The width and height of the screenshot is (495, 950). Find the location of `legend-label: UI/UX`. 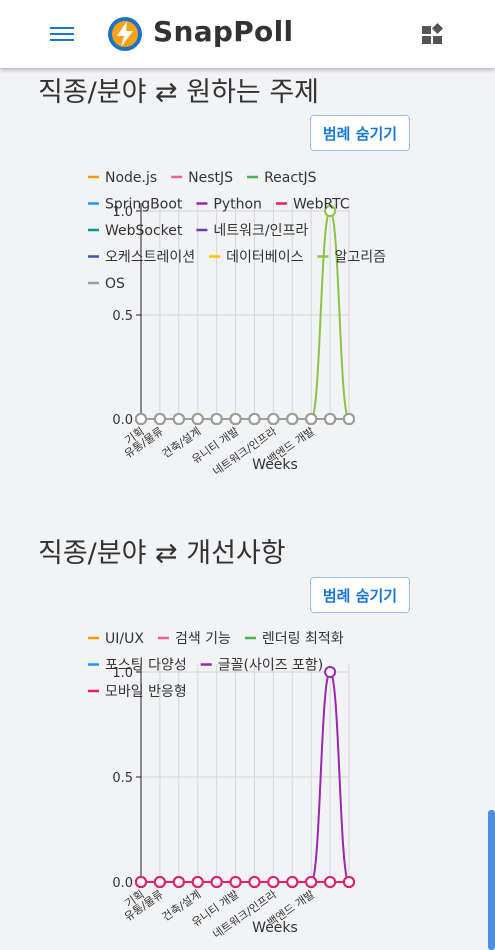

legend-label: UI/UX is located at coordinates (124, 639).